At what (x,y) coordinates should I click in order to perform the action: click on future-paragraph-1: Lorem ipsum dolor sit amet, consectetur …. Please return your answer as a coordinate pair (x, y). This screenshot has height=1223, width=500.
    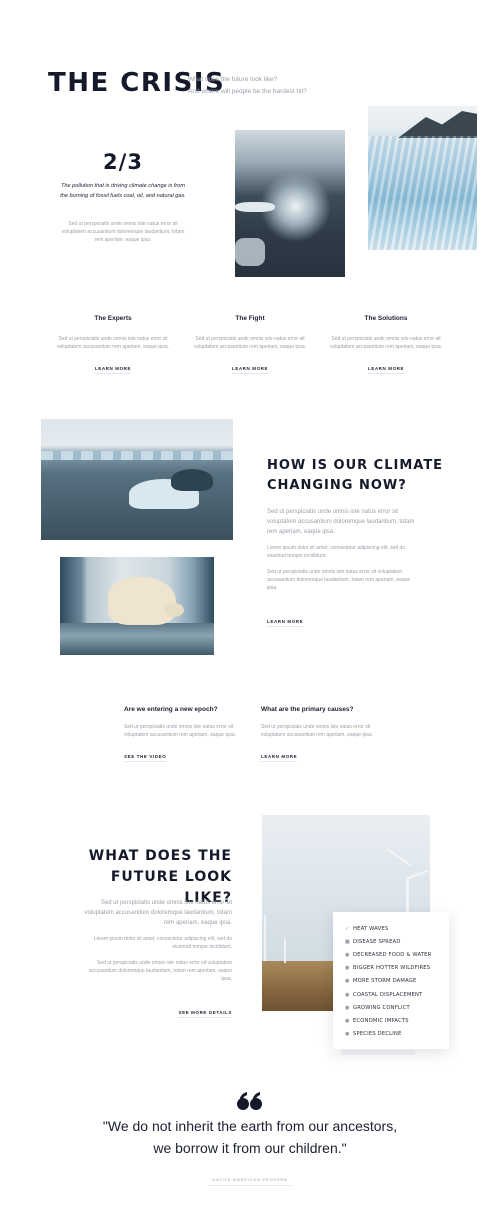
    Looking at the image, I should click on (162, 943).